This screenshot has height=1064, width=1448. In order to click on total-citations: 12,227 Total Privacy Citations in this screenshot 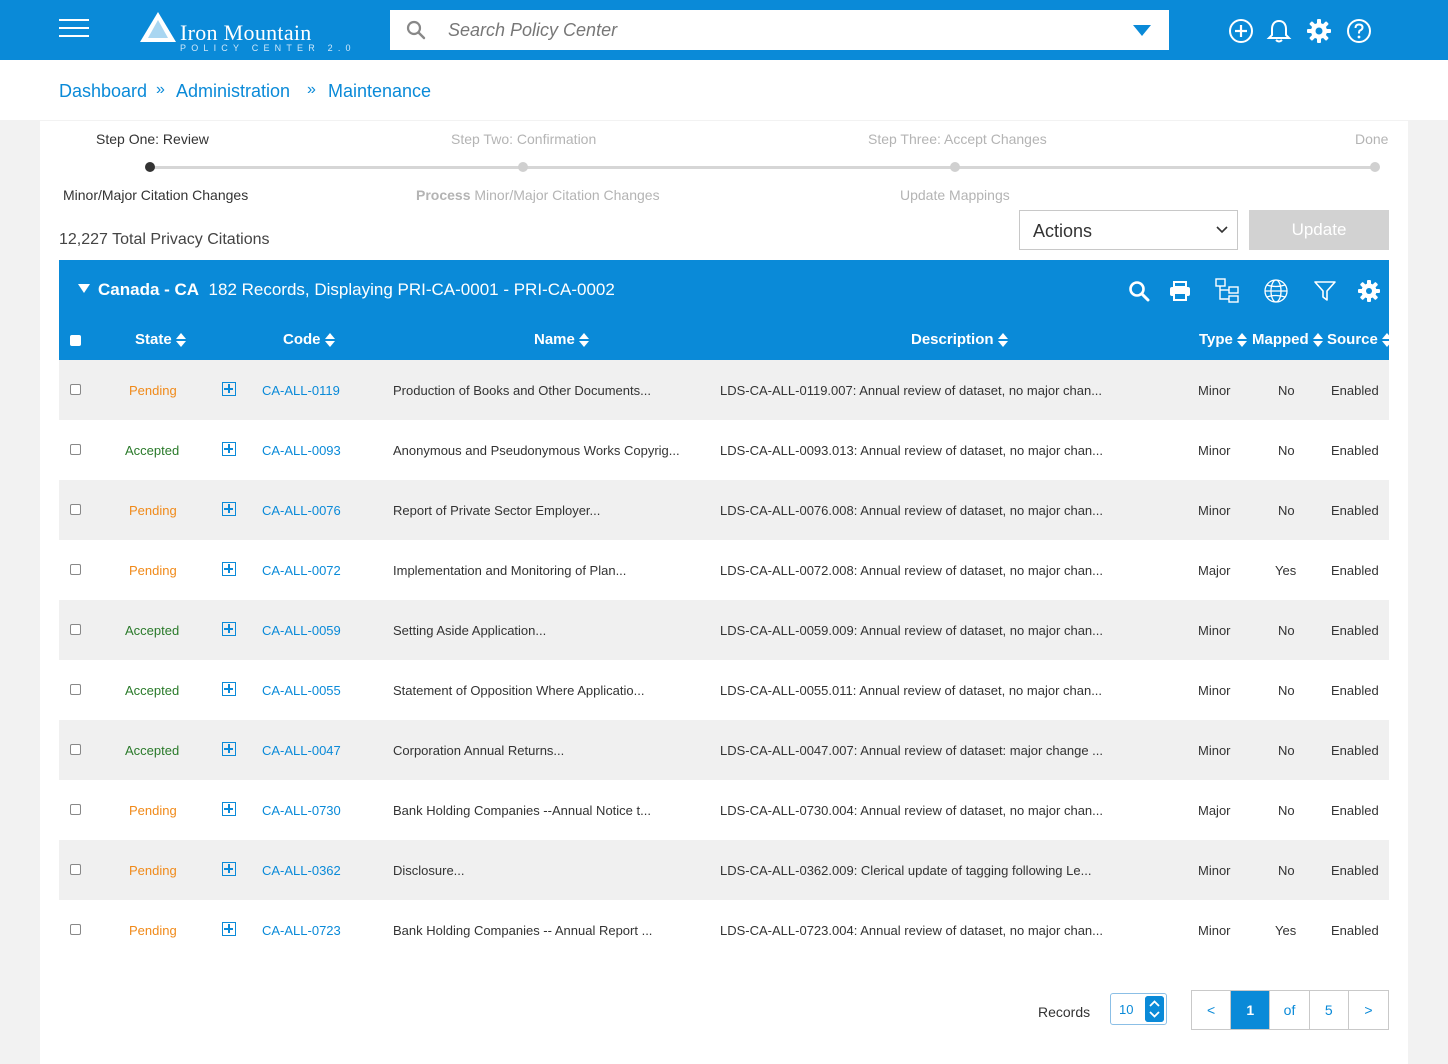, I will do `click(164, 239)`.